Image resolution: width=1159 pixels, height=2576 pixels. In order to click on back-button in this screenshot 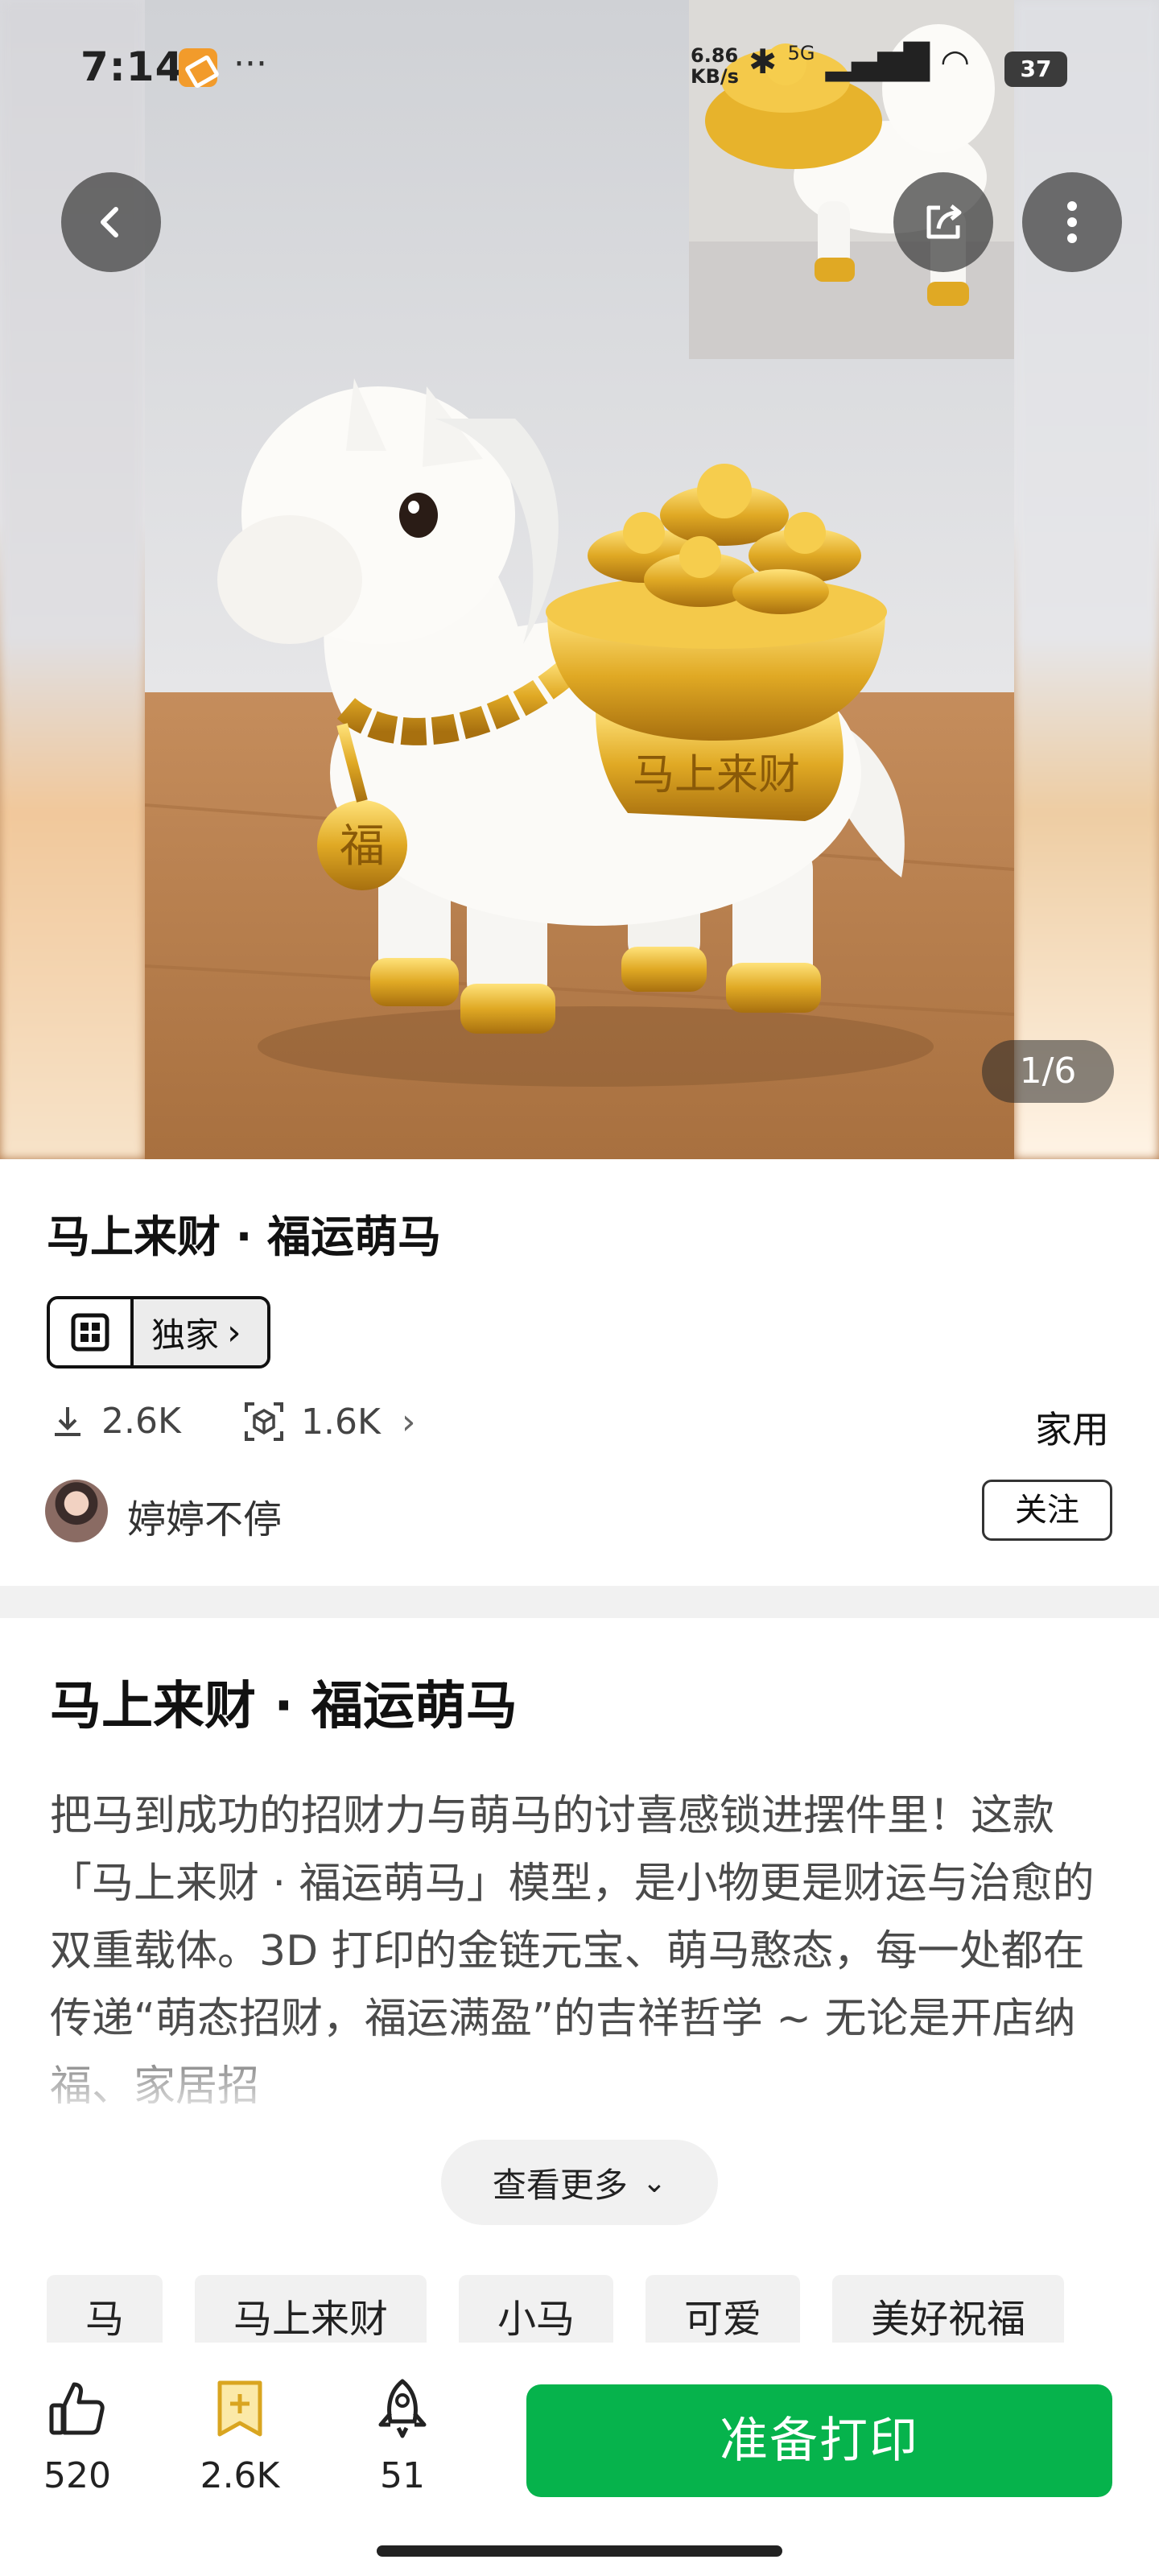, I will do `click(111, 222)`.